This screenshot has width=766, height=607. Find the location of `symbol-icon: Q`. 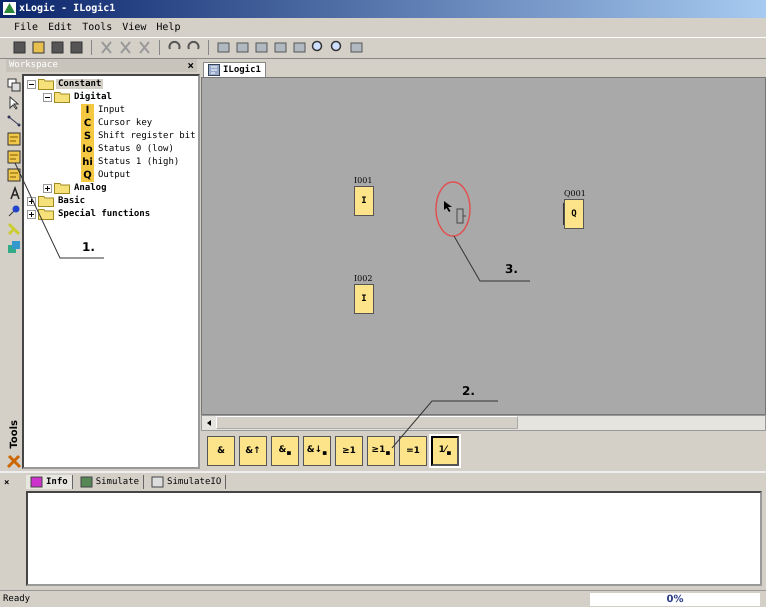

symbol-icon: Q is located at coordinates (87, 175).